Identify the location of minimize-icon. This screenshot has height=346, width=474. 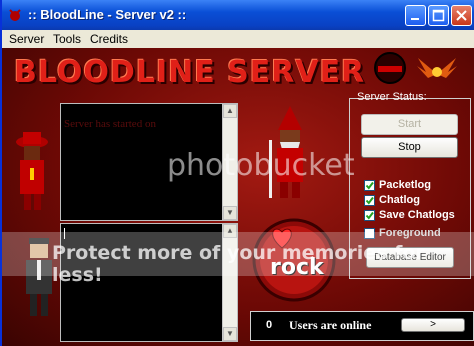
(415, 19).